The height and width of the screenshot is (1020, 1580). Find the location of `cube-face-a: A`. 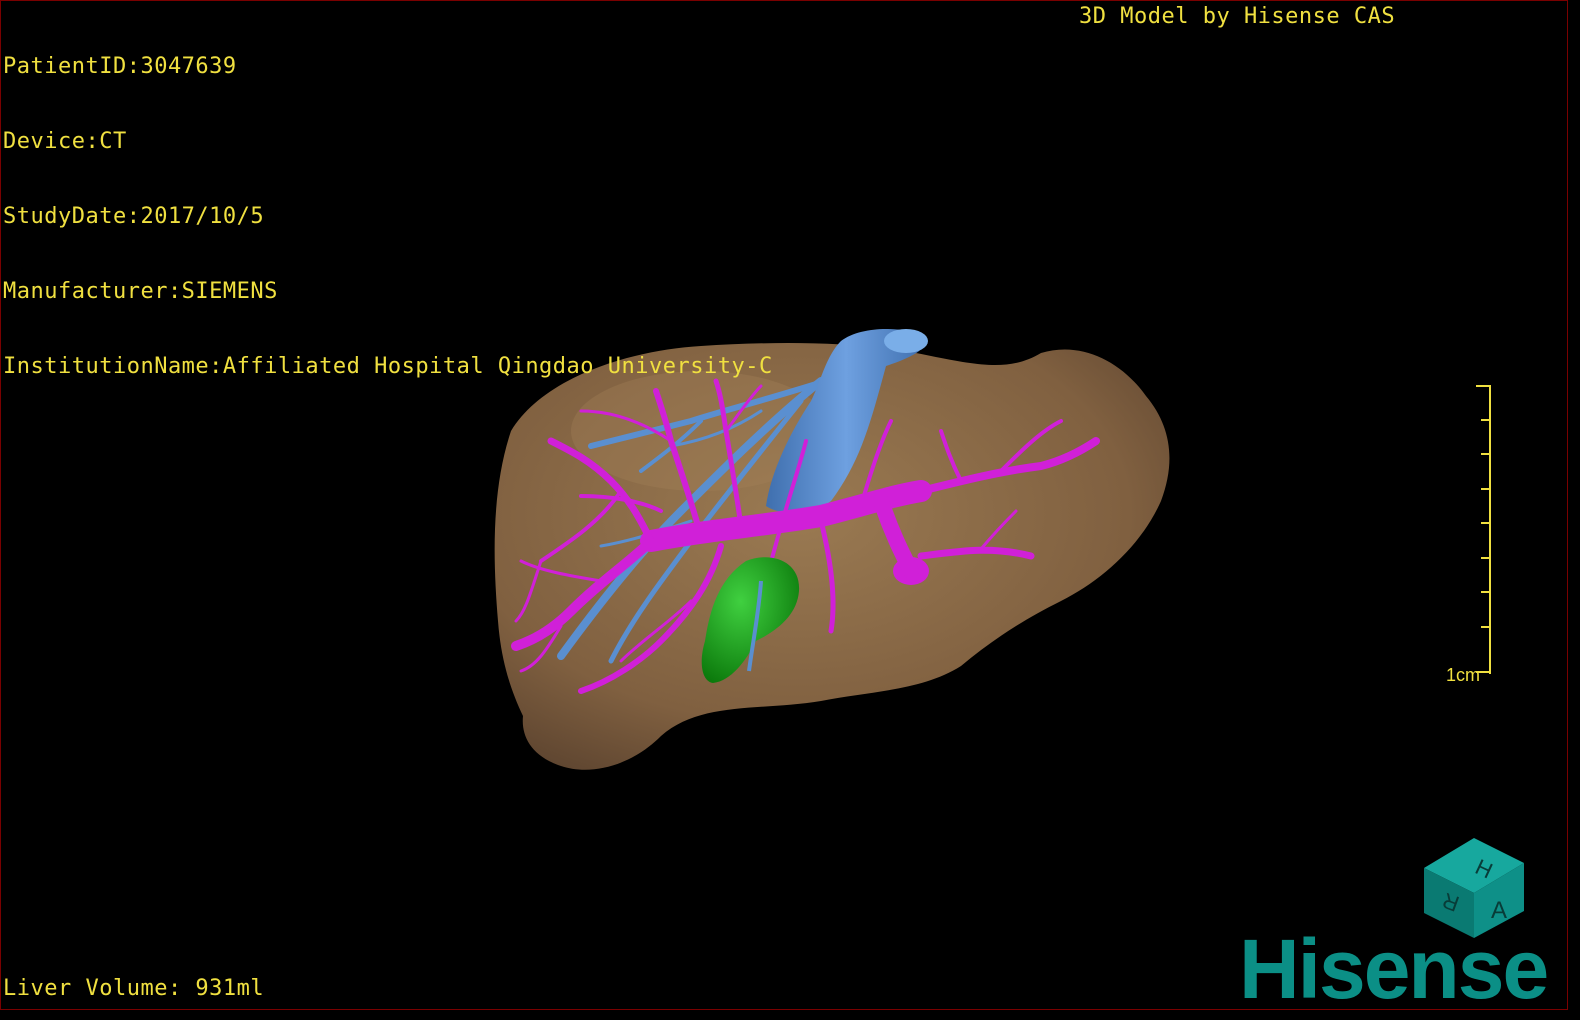

cube-face-a: A is located at coordinates (1499, 910).